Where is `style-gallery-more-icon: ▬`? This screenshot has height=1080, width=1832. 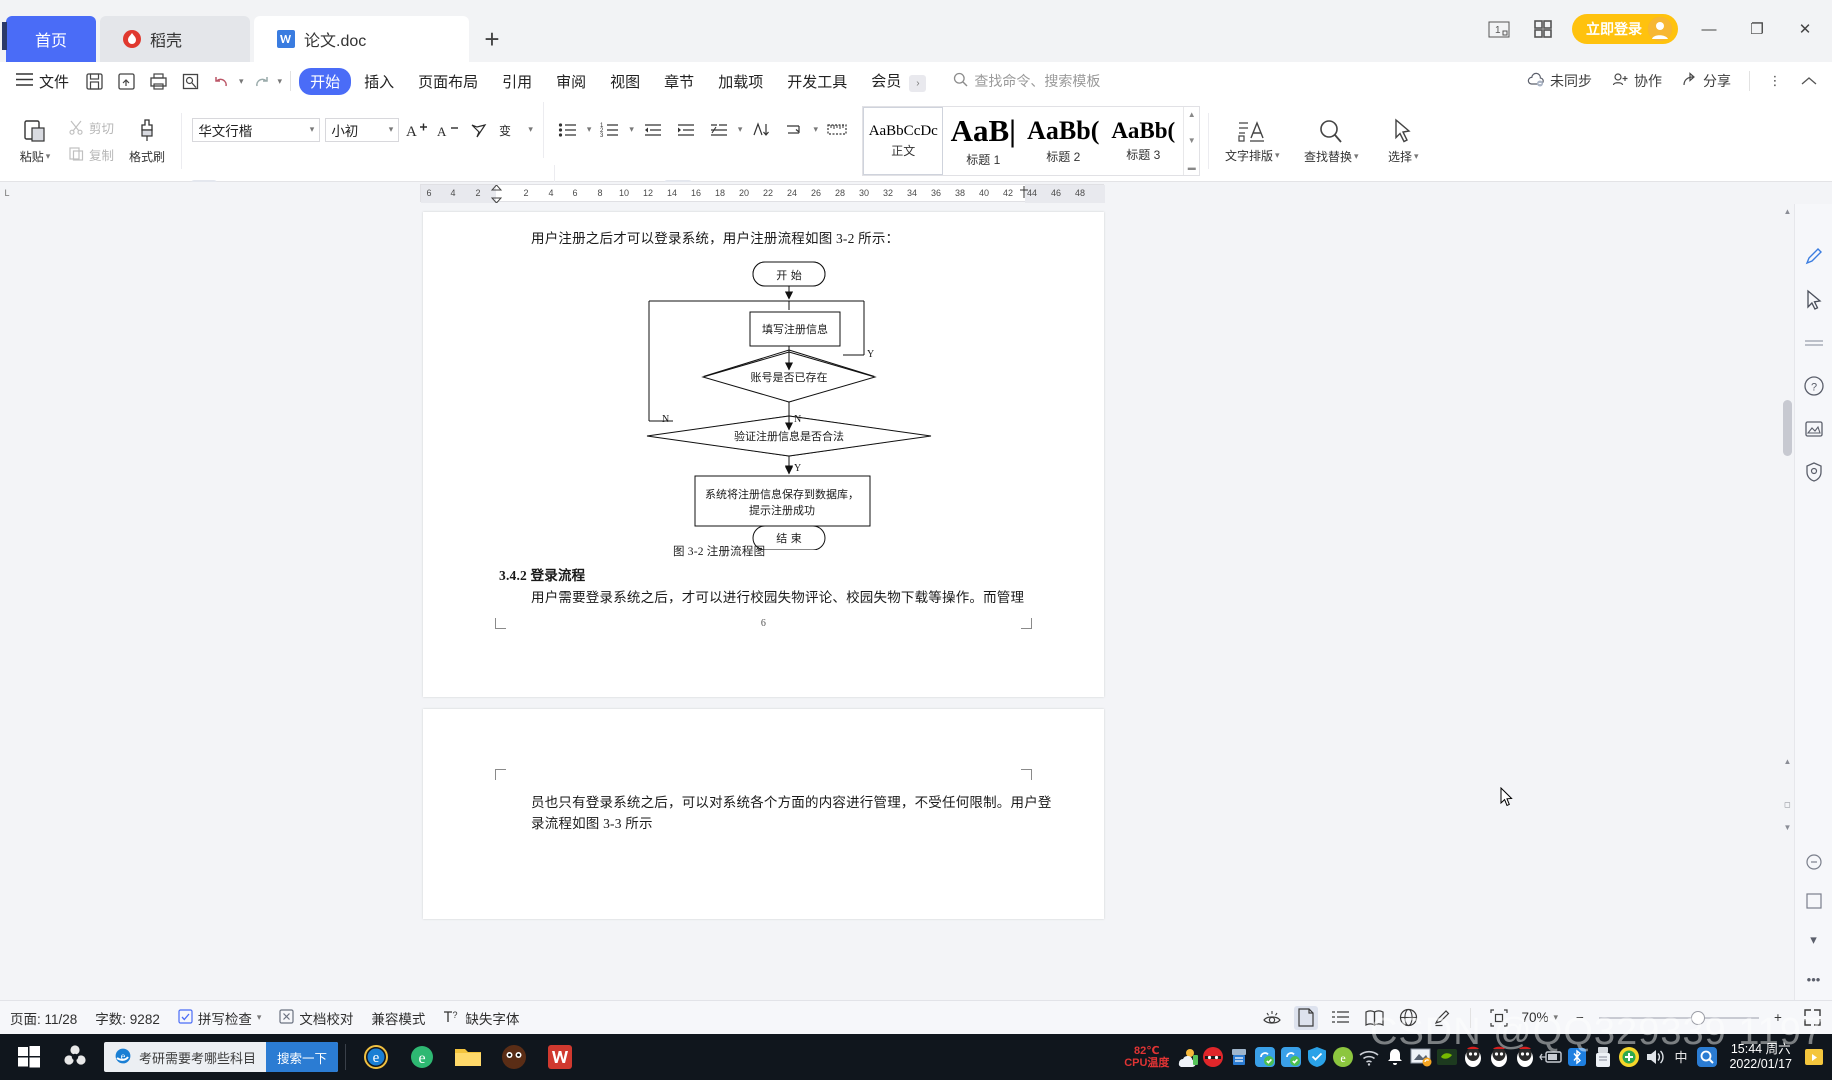
style-gallery-more-icon: ▬ is located at coordinates (1192, 167).